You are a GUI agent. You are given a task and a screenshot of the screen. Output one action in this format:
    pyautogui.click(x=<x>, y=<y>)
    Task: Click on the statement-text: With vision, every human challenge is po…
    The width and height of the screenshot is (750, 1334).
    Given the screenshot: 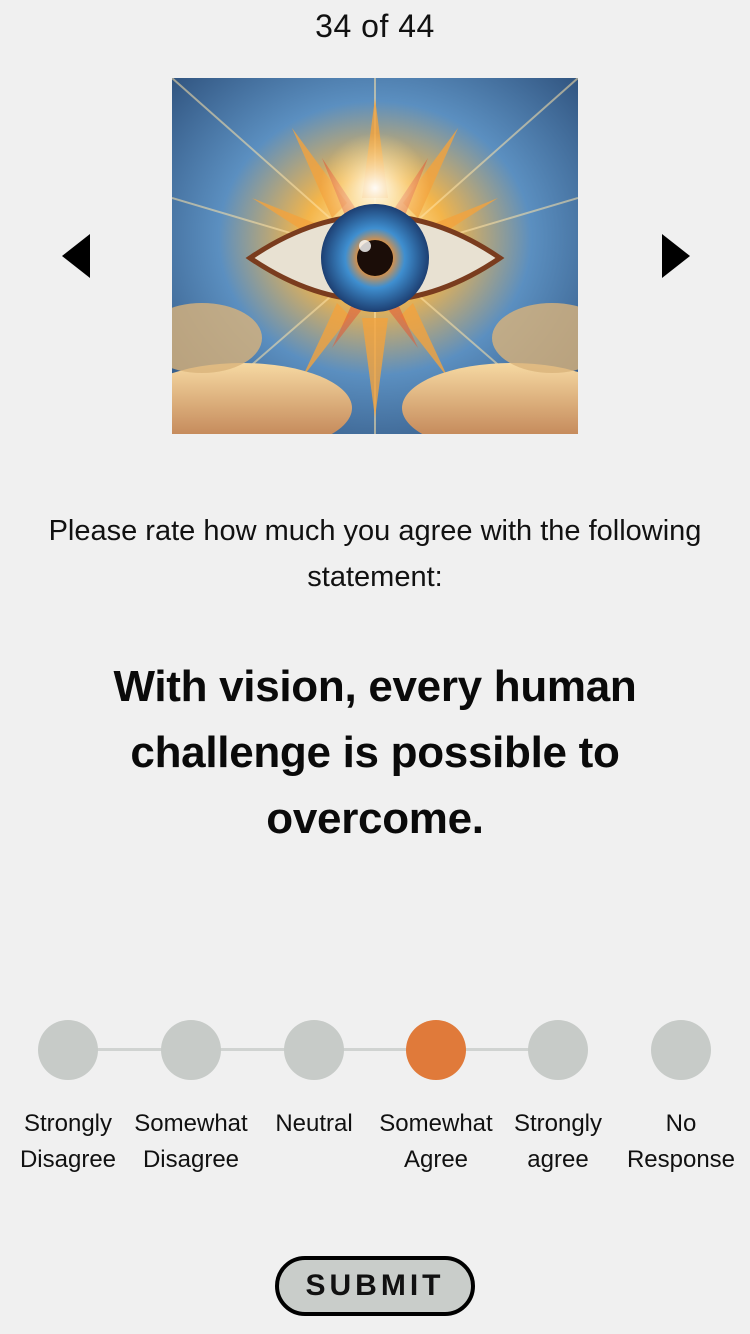 What is the action you would take?
    pyautogui.click(x=375, y=752)
    